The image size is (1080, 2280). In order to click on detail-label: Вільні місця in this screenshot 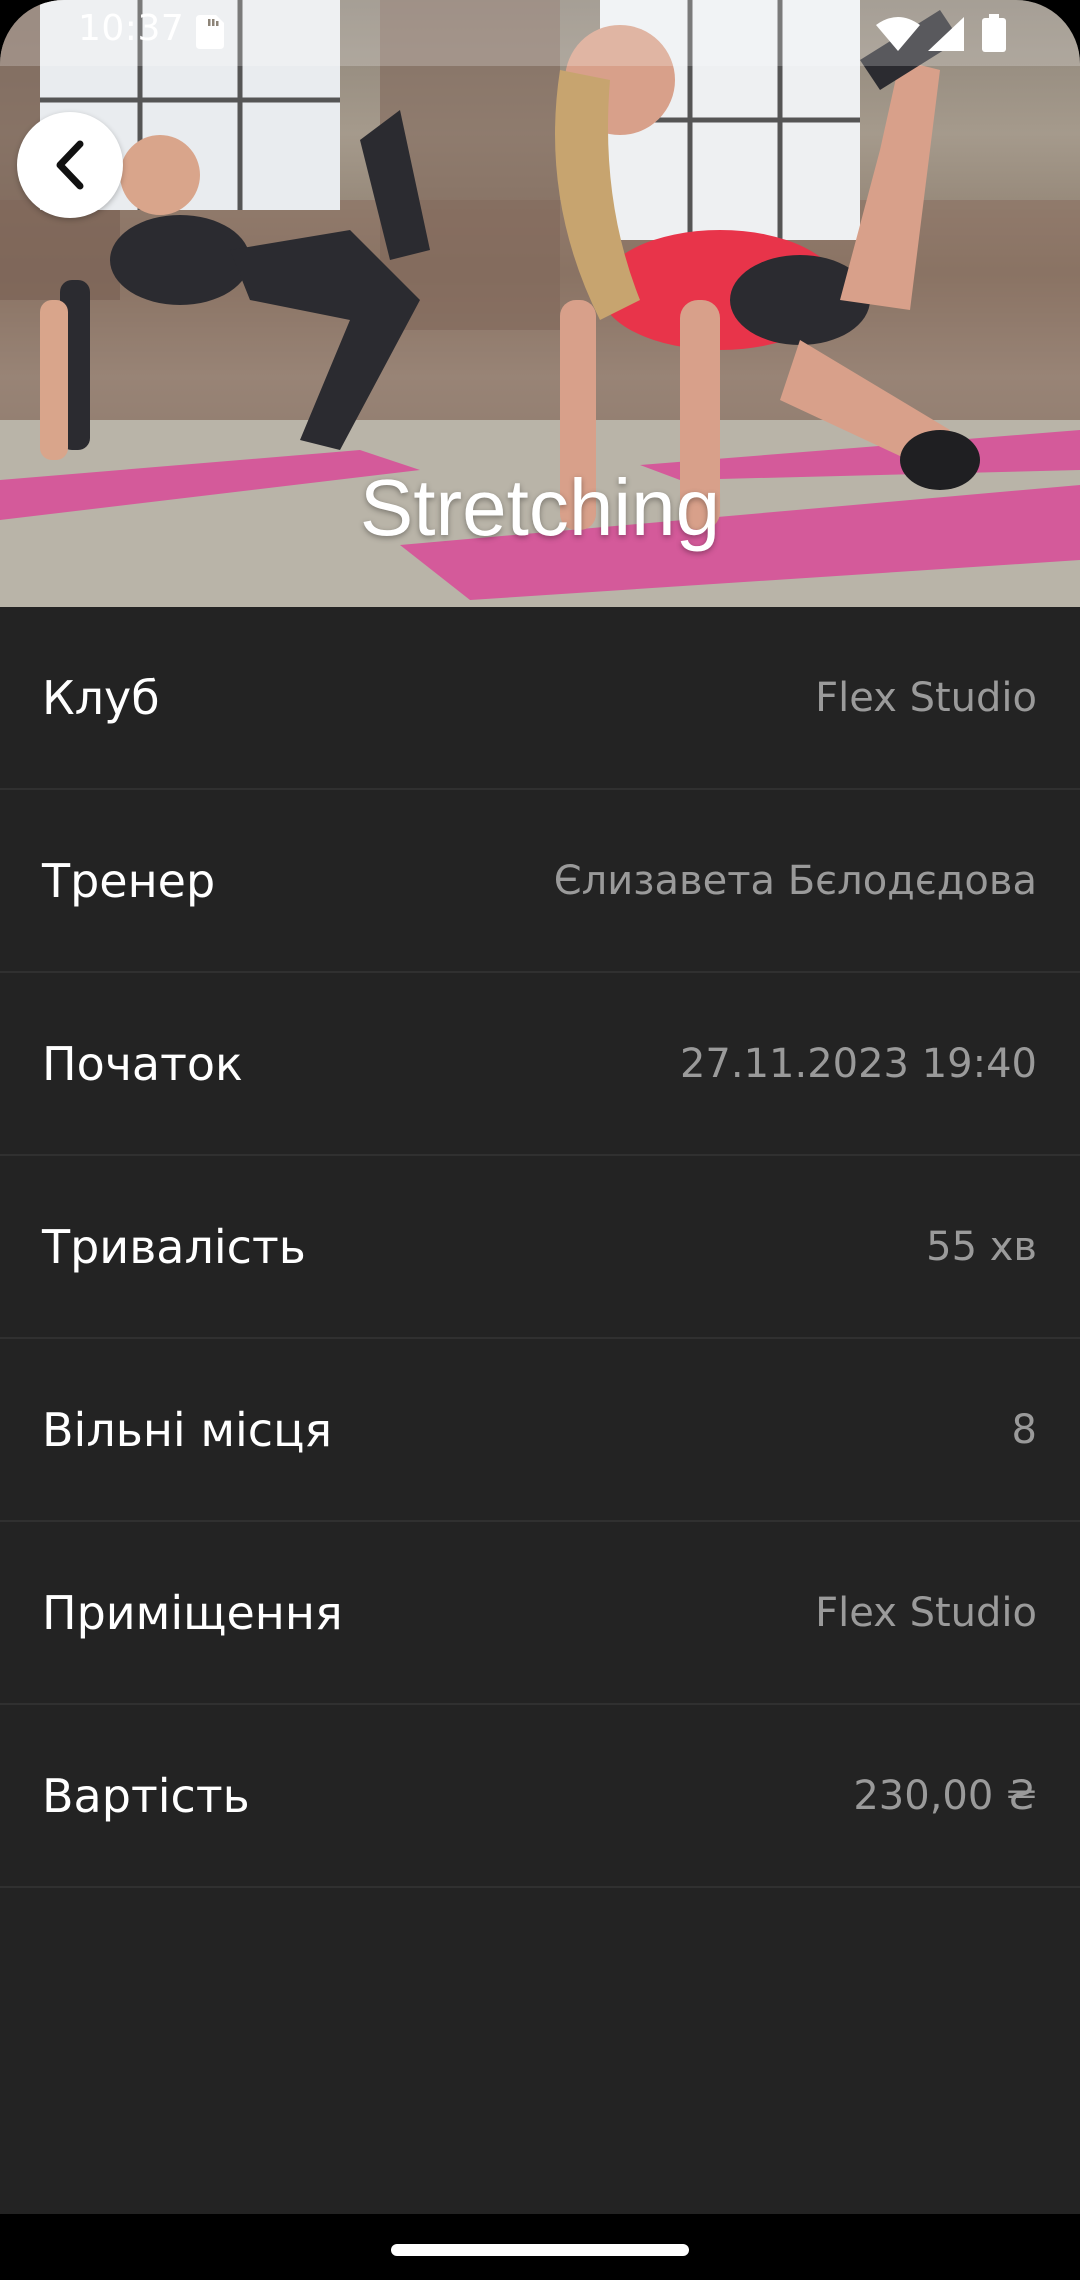, I will do `click(187, 1429)`.